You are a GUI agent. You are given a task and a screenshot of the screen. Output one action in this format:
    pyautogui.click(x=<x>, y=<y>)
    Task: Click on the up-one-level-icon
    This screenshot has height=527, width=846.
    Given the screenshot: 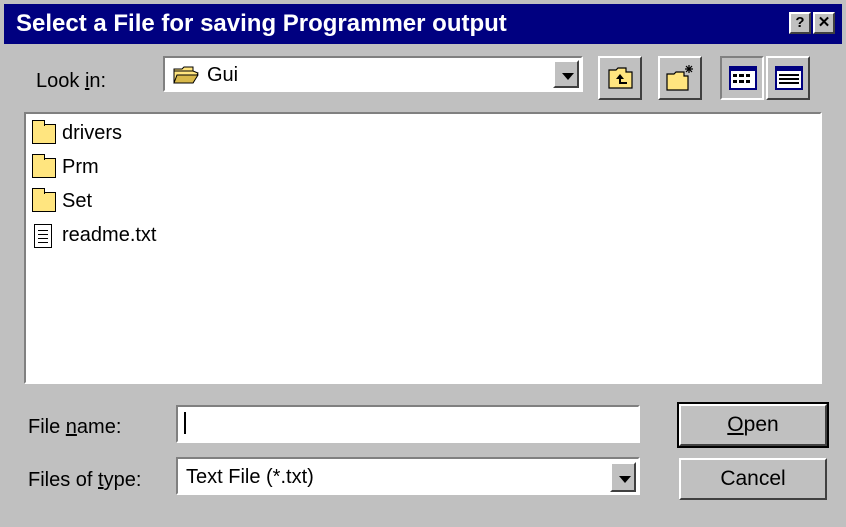 What is the action you would take?
    pyautogui.click(x=621, y=80)
    